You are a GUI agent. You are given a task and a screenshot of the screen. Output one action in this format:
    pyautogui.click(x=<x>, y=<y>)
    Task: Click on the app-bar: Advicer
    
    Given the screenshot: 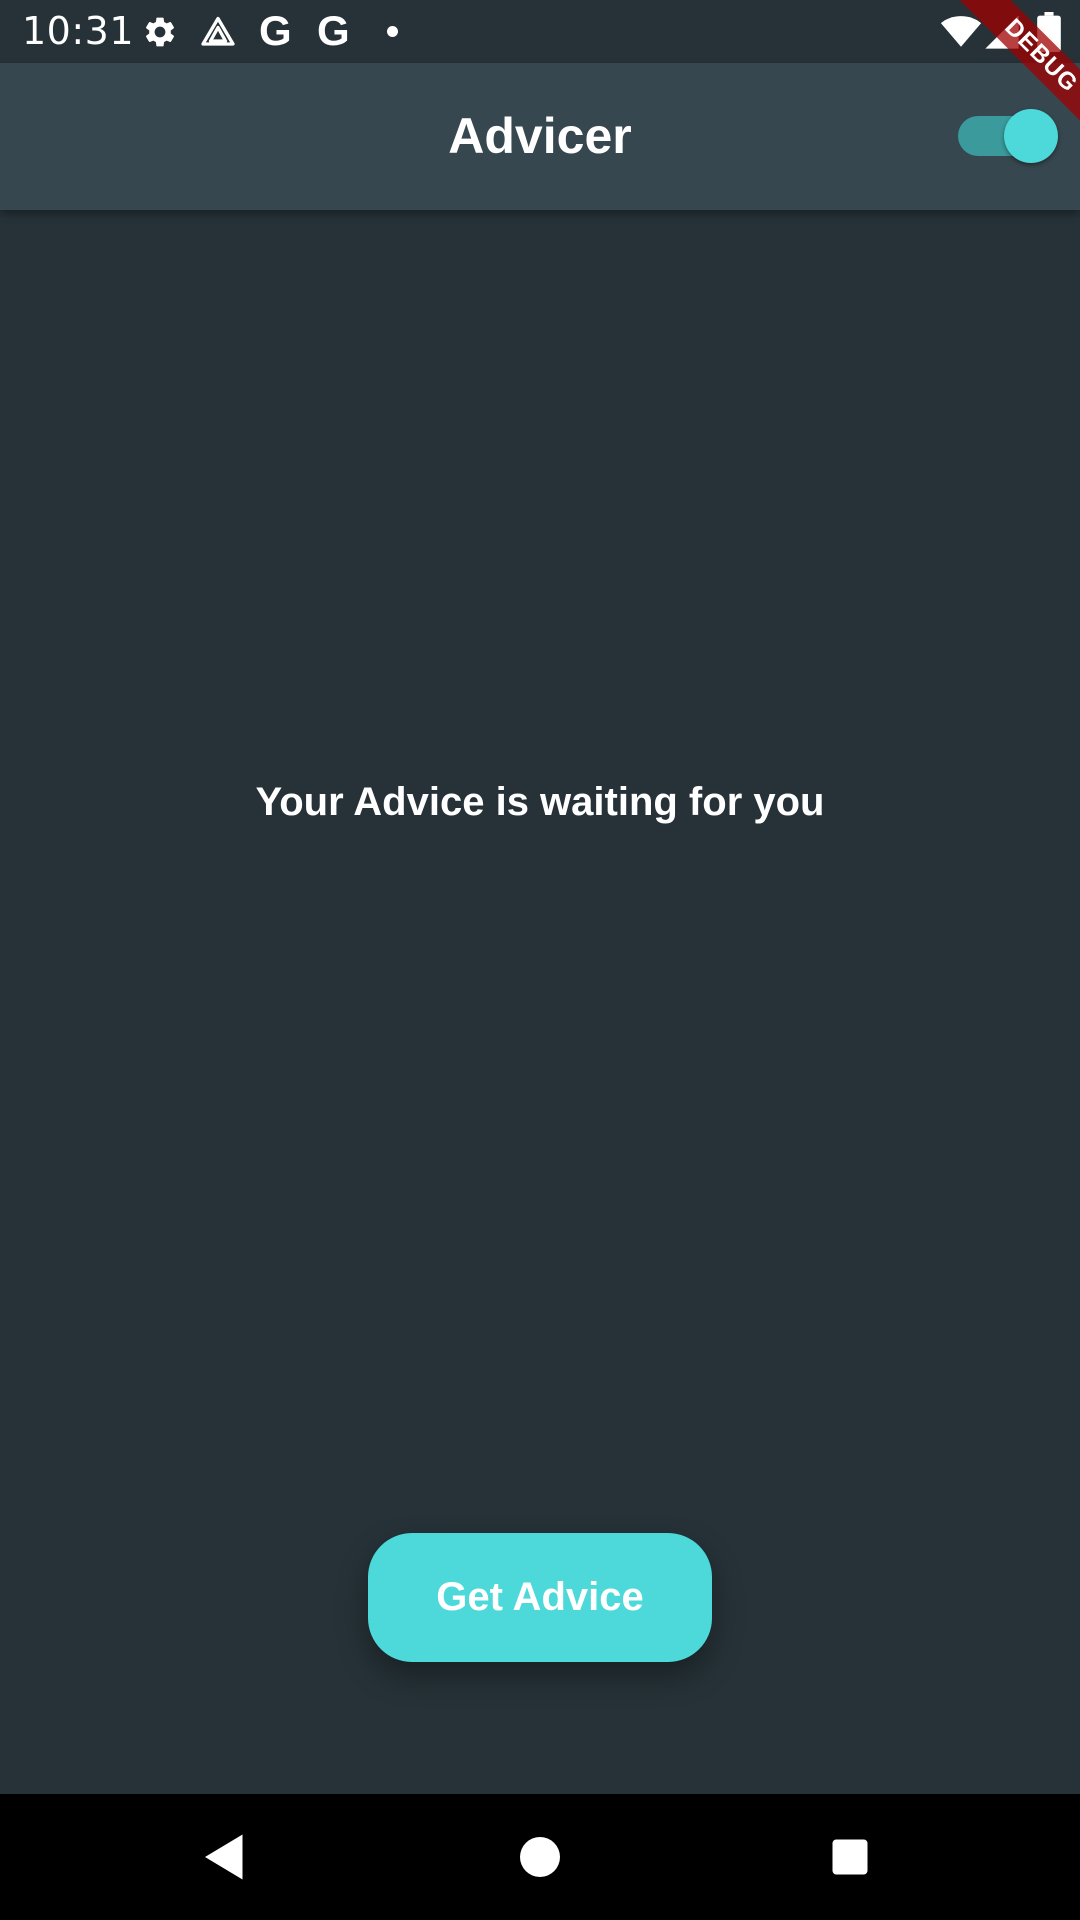 What is the action you would take?
    pyautogui.click(x=540, y=136)
    